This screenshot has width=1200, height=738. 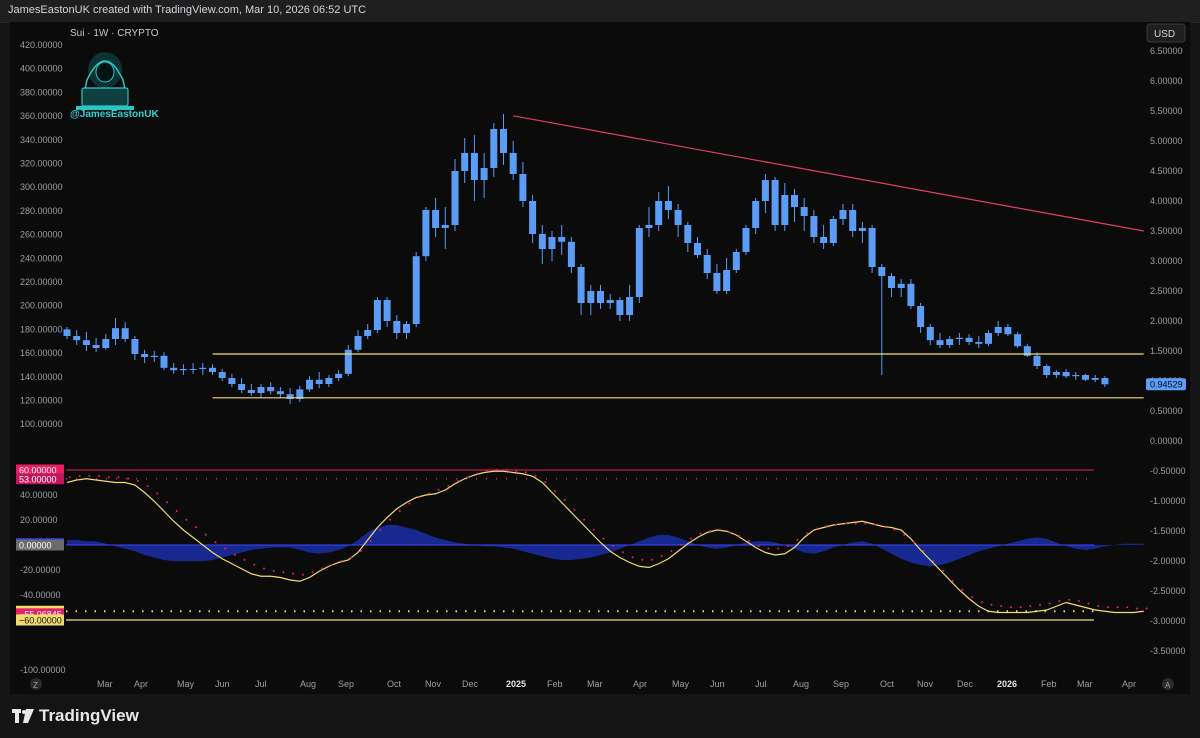 What do you see at coordinates (89, 715) in the screenshot?
I see `tradingview-brand: TradingView` at bounding box center [89, 715].